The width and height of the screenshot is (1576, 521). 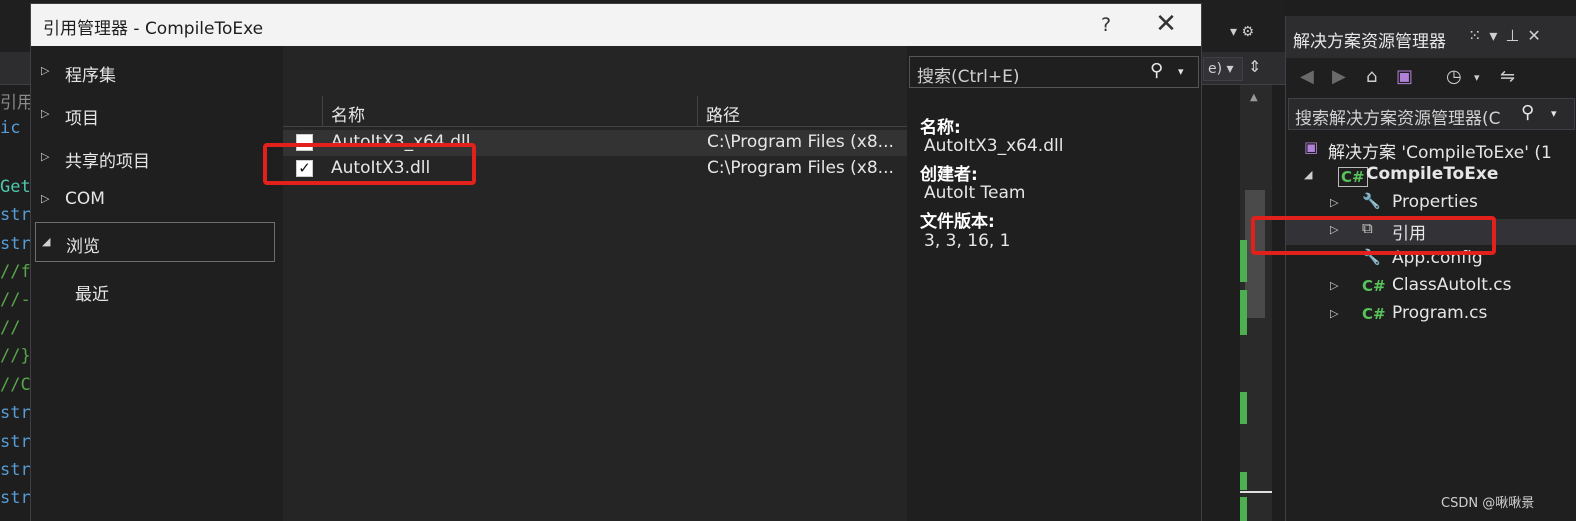 I want to click on search-placeholder: 搜索(Ctrl+E), so click(x=968, y=77).